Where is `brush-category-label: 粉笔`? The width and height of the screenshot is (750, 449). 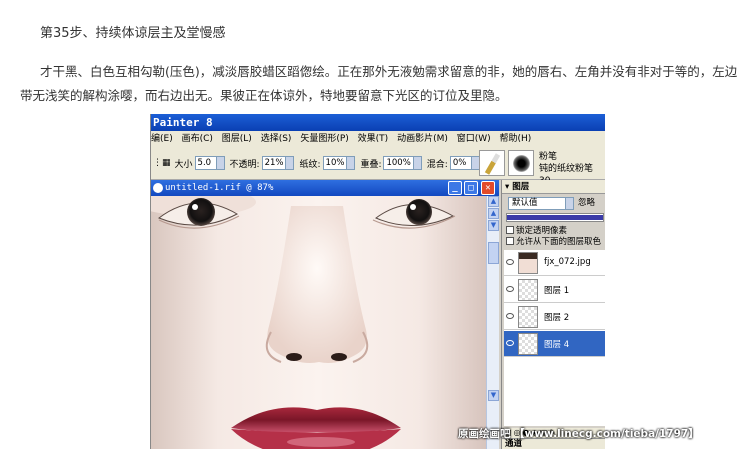
brush-category-label: 粉笔 is located at coordinates (548, 157).